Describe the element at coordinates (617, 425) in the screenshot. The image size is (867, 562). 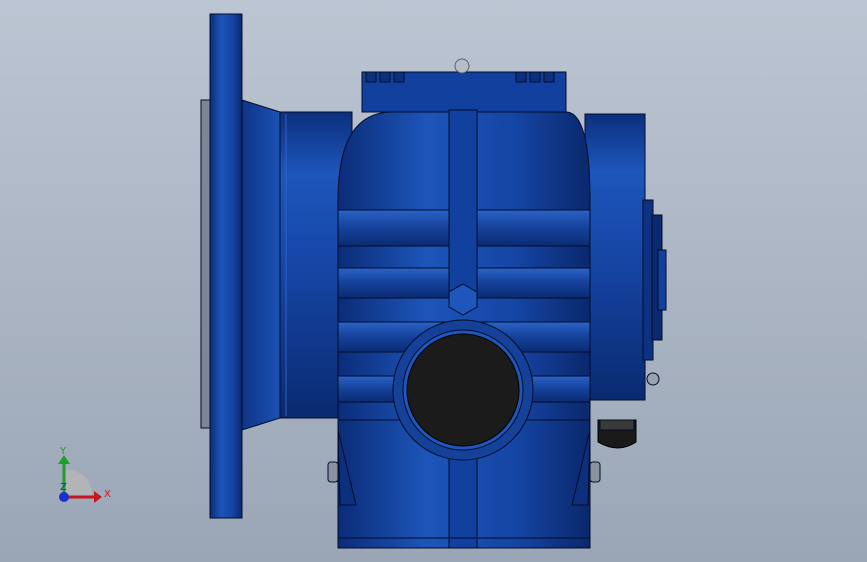
I see `drain-plug-cap` at that location.